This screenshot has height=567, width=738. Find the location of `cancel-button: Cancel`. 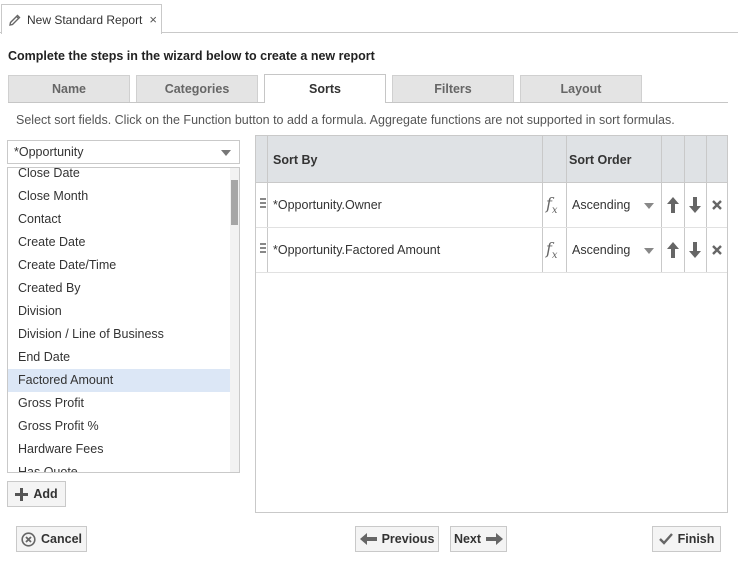

cancel-button: Cancel is located at coordinates (51, 539).